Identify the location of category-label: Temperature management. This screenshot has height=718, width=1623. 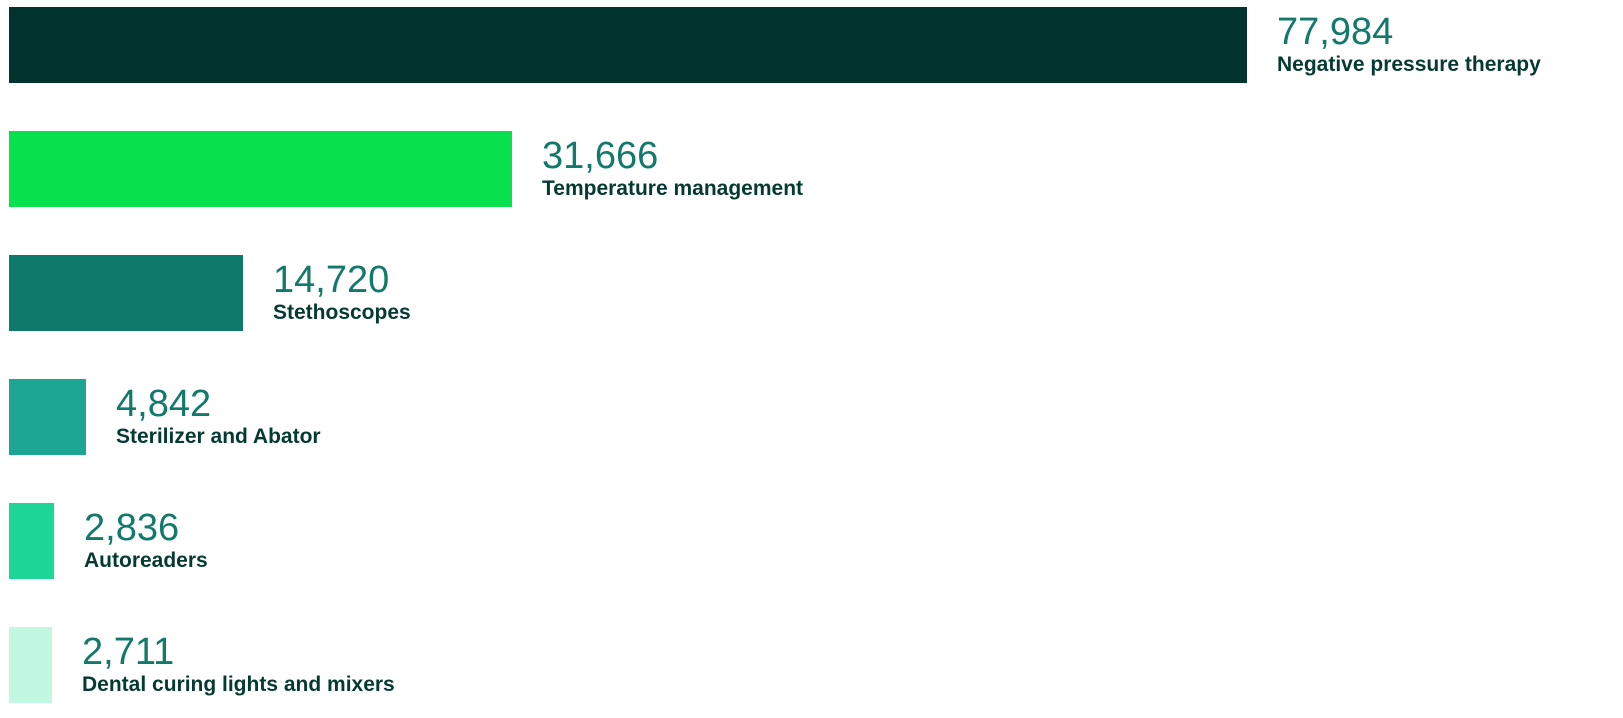
(673, 188).